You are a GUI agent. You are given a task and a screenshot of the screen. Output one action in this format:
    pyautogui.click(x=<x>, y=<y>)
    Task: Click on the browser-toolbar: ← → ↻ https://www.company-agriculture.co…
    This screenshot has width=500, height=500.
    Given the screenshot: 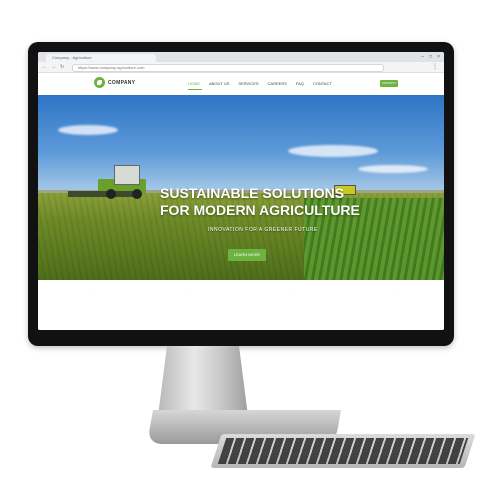 What is the action you would take?
    pyautogui.click(x=241, y=67)
    